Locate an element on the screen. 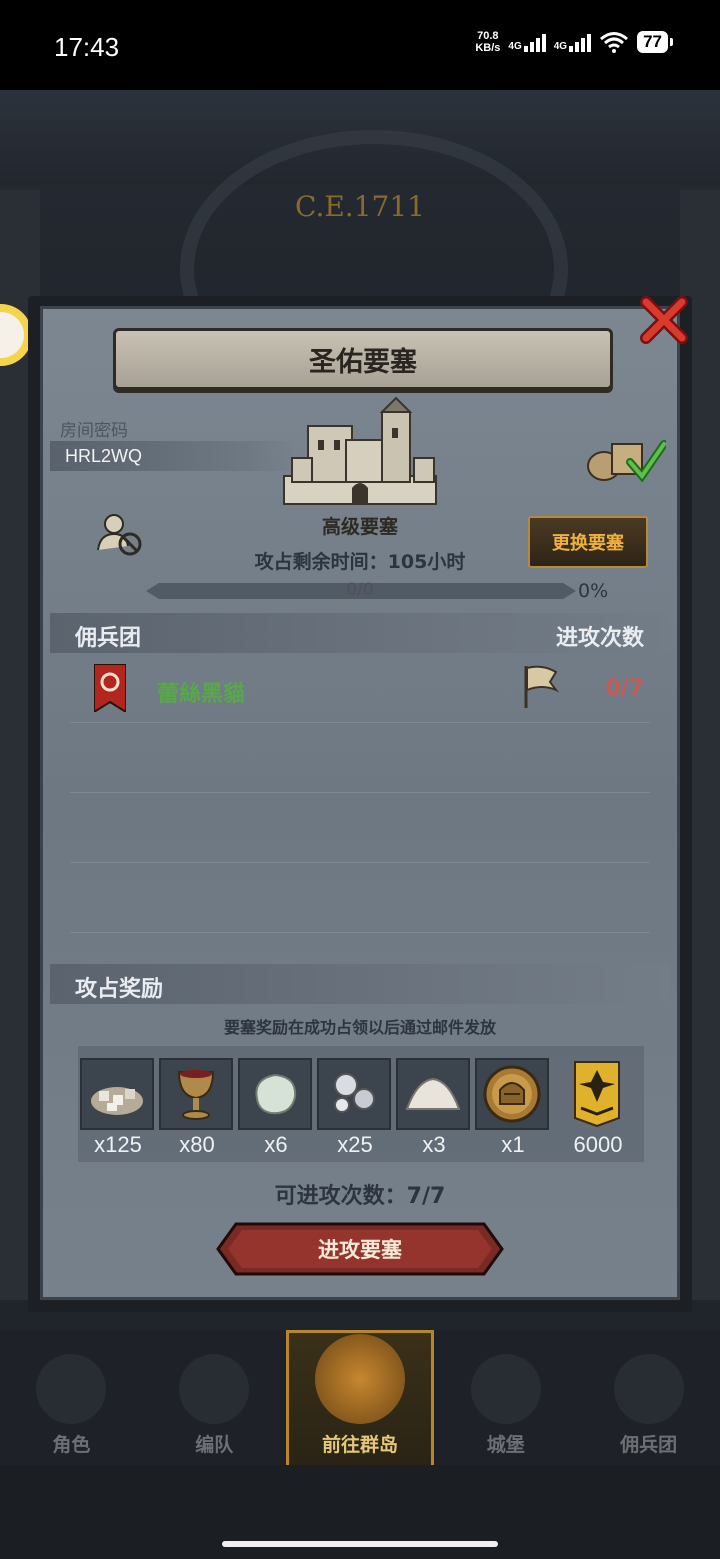 The width and height of the screenshot is (720, 1559). attacks-left: 可进攻次数：7/7 is located at coordinates (360, 1196).